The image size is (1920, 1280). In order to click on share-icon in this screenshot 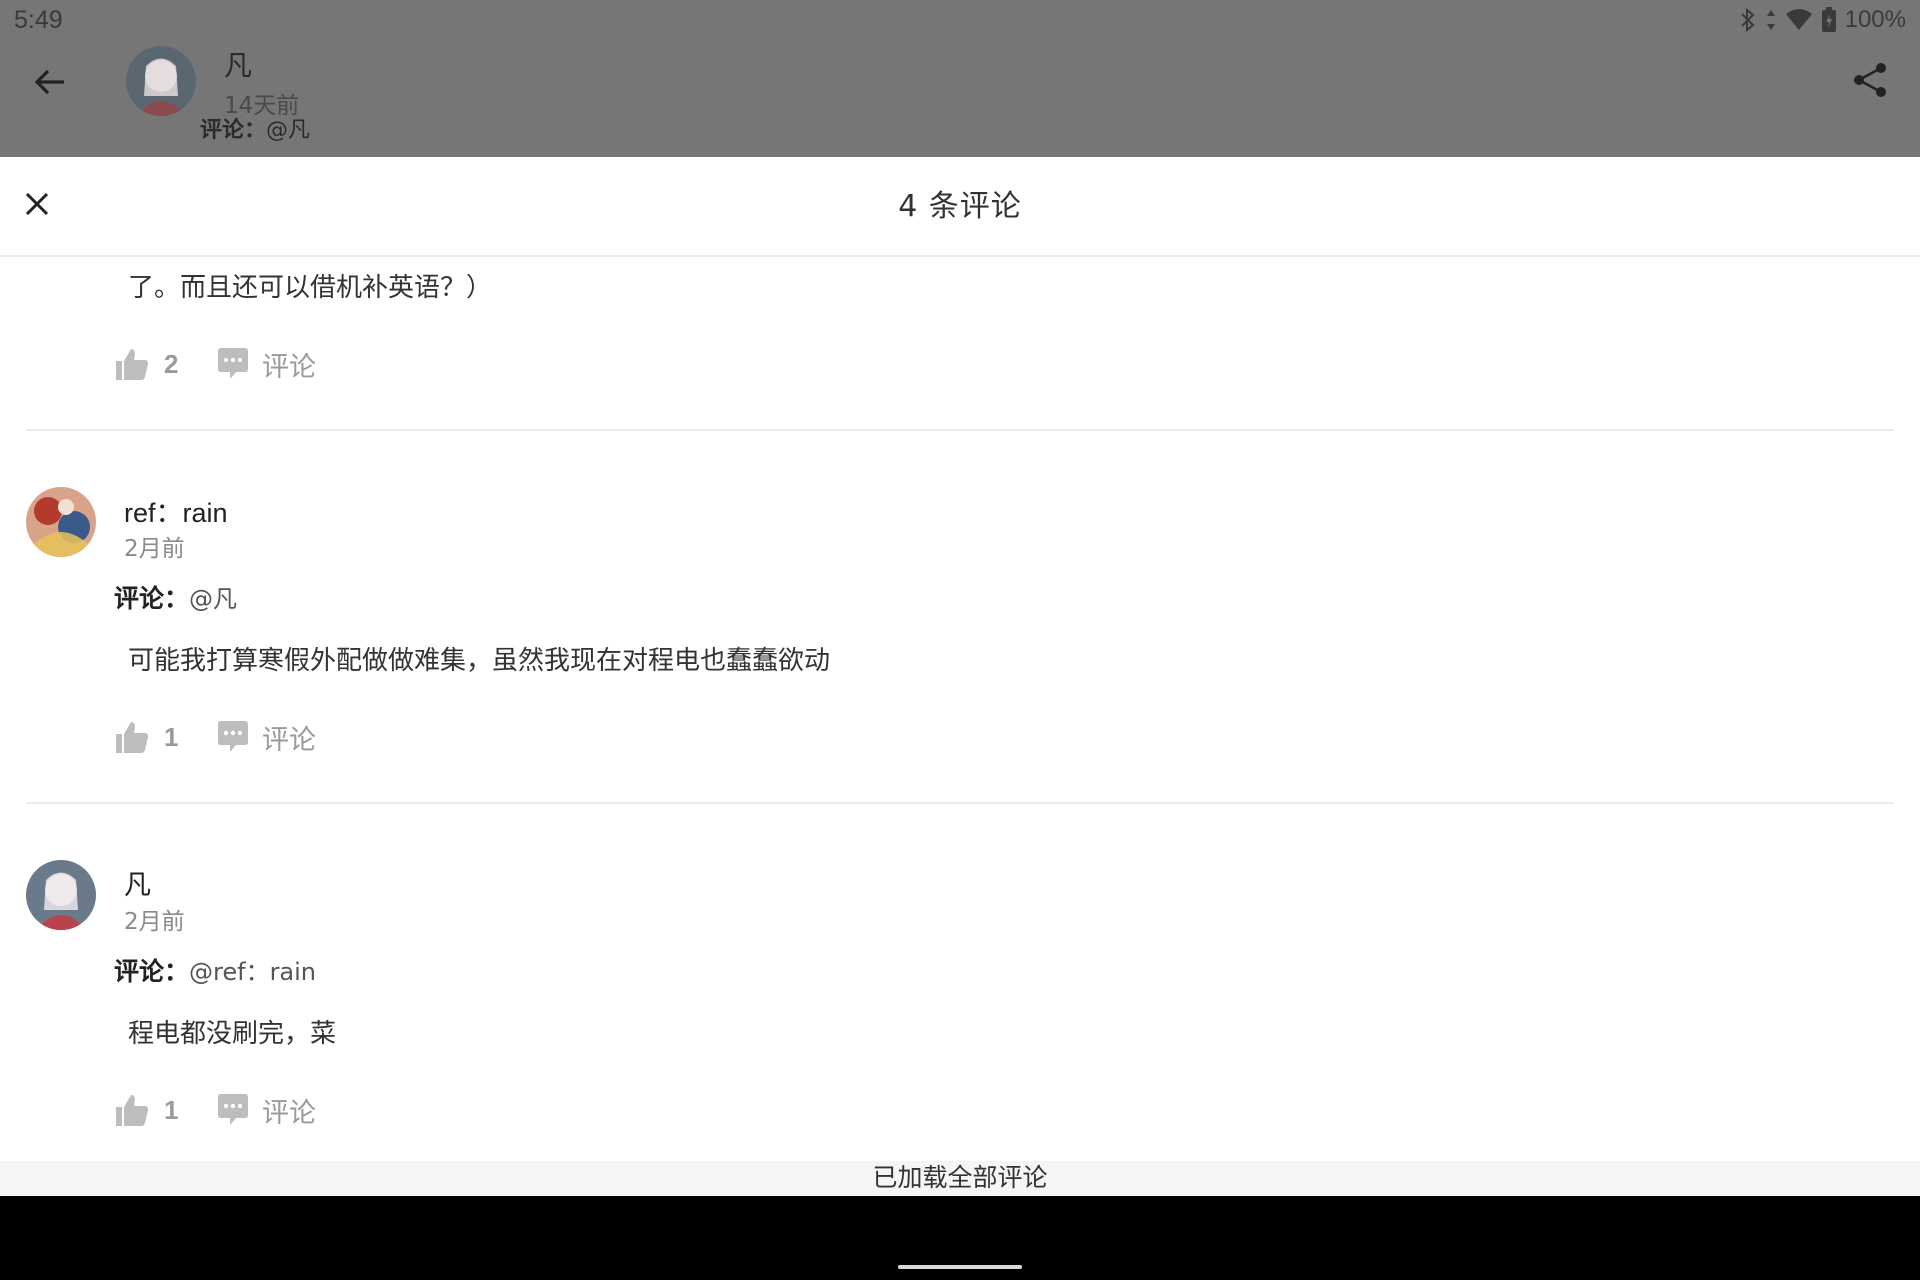, I will do `click(1870, 80)`.